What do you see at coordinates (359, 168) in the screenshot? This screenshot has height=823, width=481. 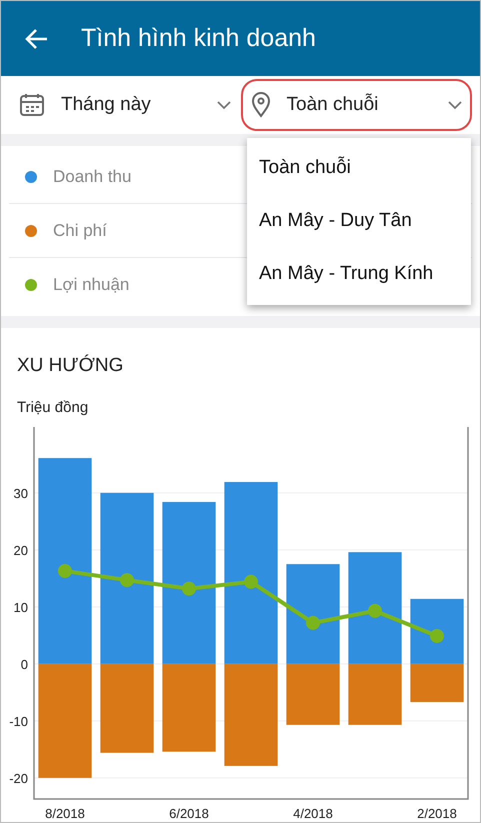 I see `menu-item: Toàn chuỗi` at bounding box center [359, 168].